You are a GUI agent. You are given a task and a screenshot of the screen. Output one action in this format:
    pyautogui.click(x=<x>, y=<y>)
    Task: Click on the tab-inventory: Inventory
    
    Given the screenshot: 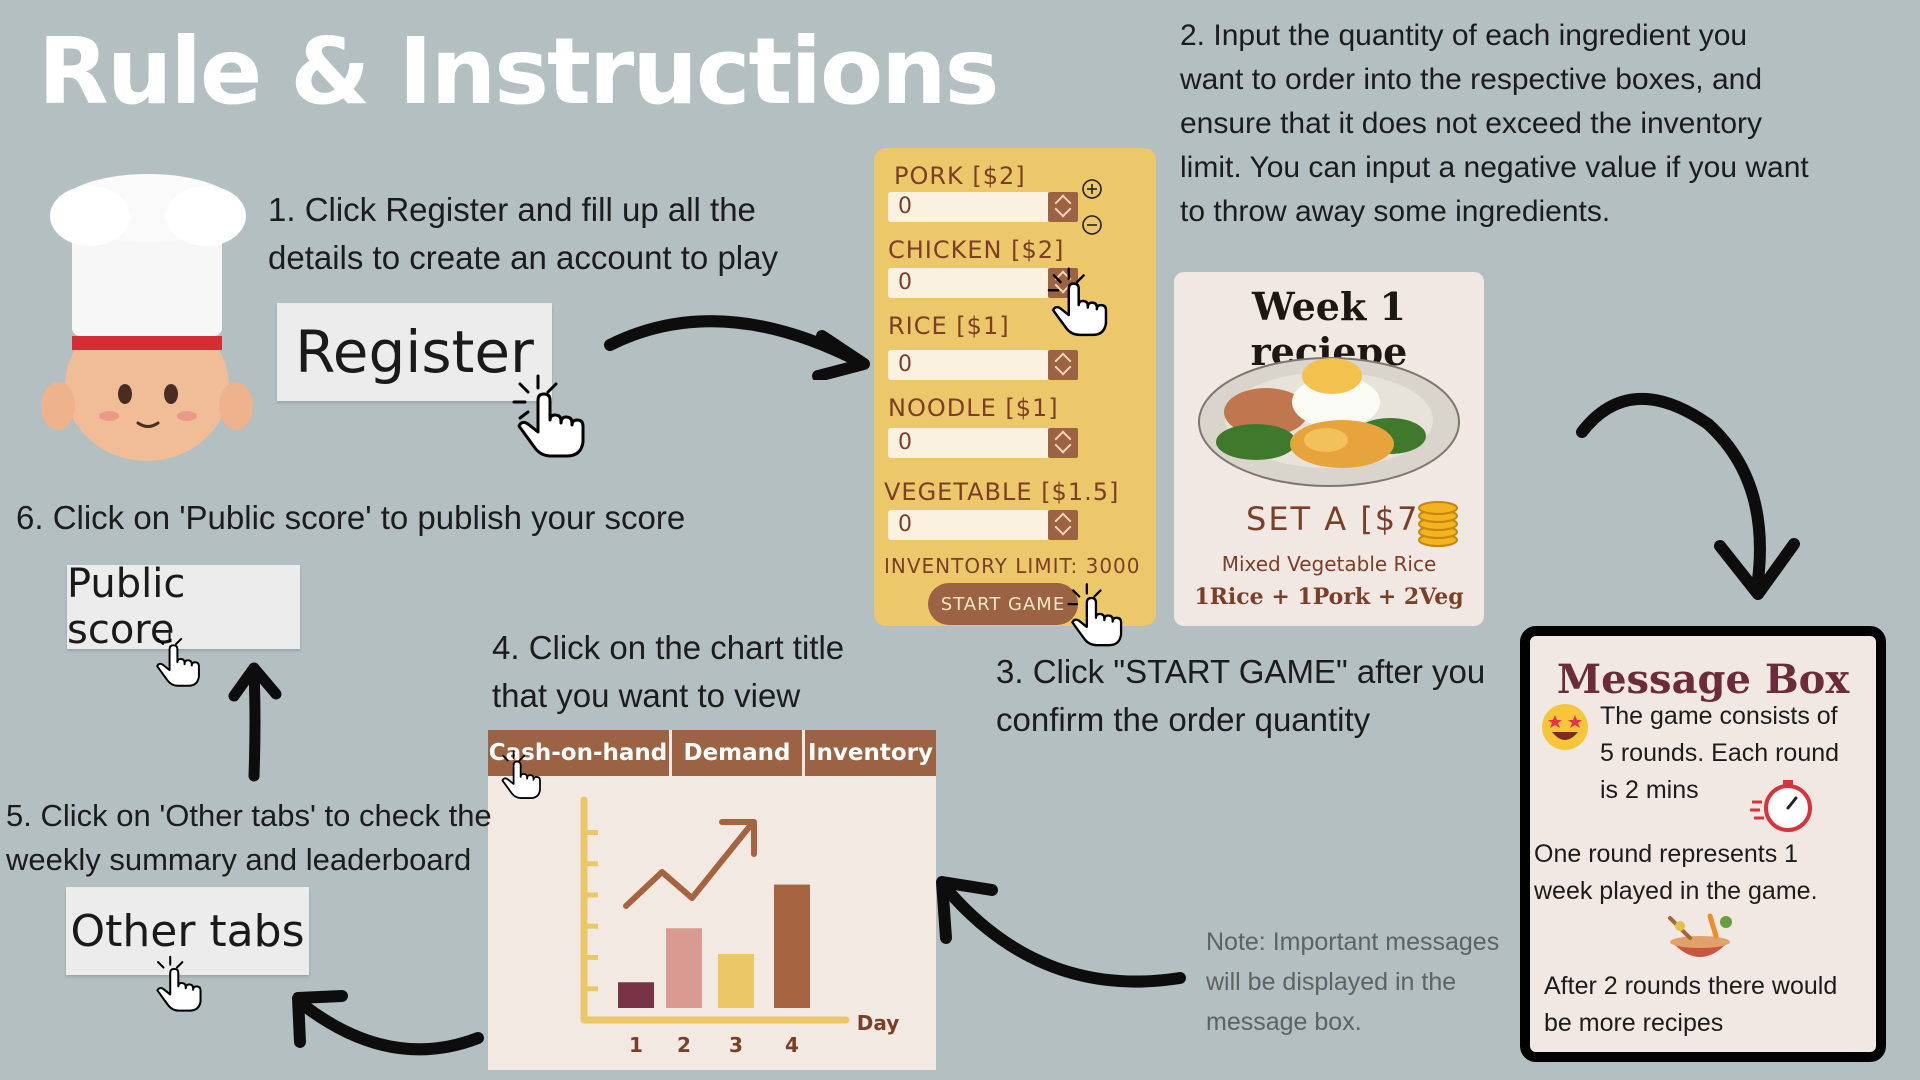 What is the action you would take?
    pyautogui.click(x=870, y=753)
    